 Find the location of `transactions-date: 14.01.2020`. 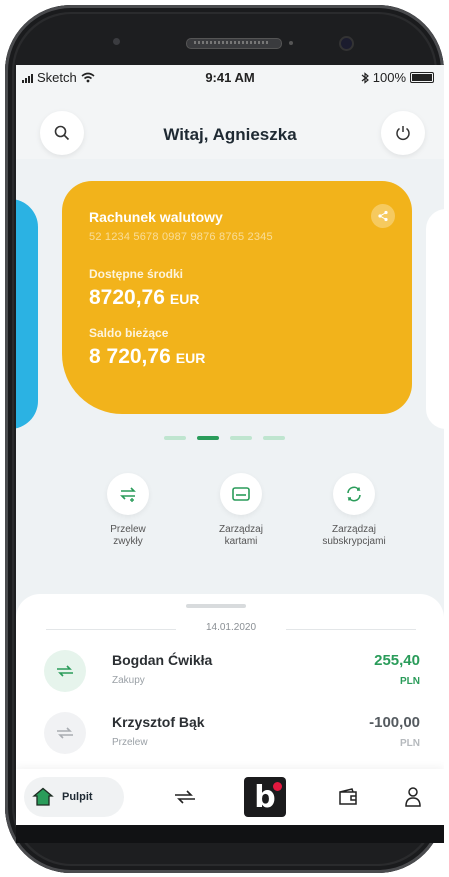

transactions-date: 14.01.2020 is located at coordinates (231, 627).